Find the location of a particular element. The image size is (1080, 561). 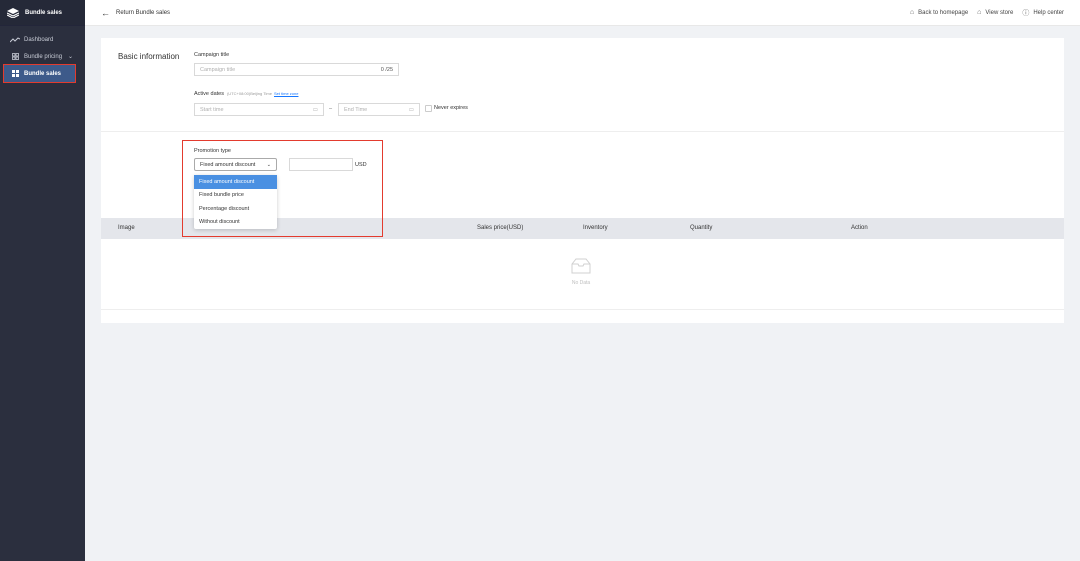

sidebar-item-bundle-pricing: Bundle pricing ⌄ is located at coordinates (42, 56).